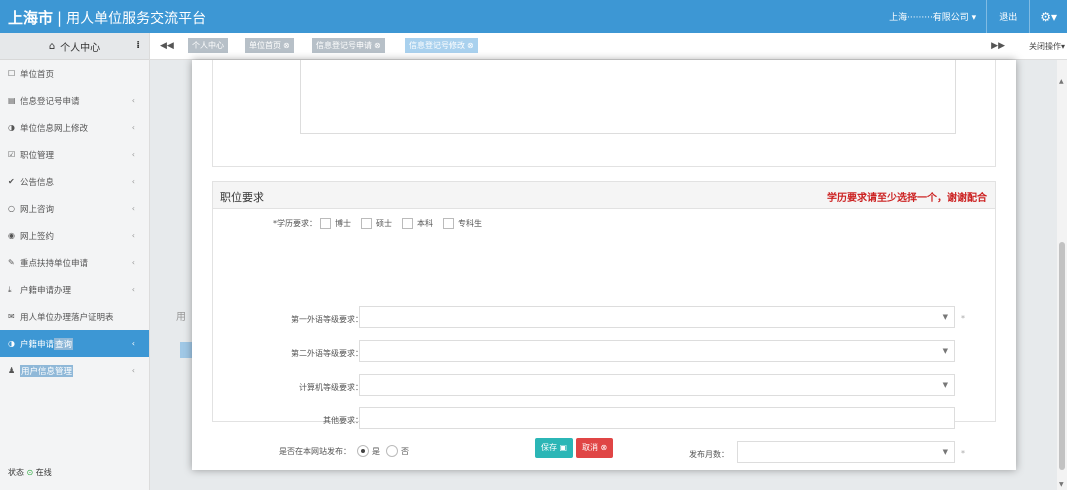  I want to click on logo: 上海市 | 用人单位服务交流平台, so click(107, 18).